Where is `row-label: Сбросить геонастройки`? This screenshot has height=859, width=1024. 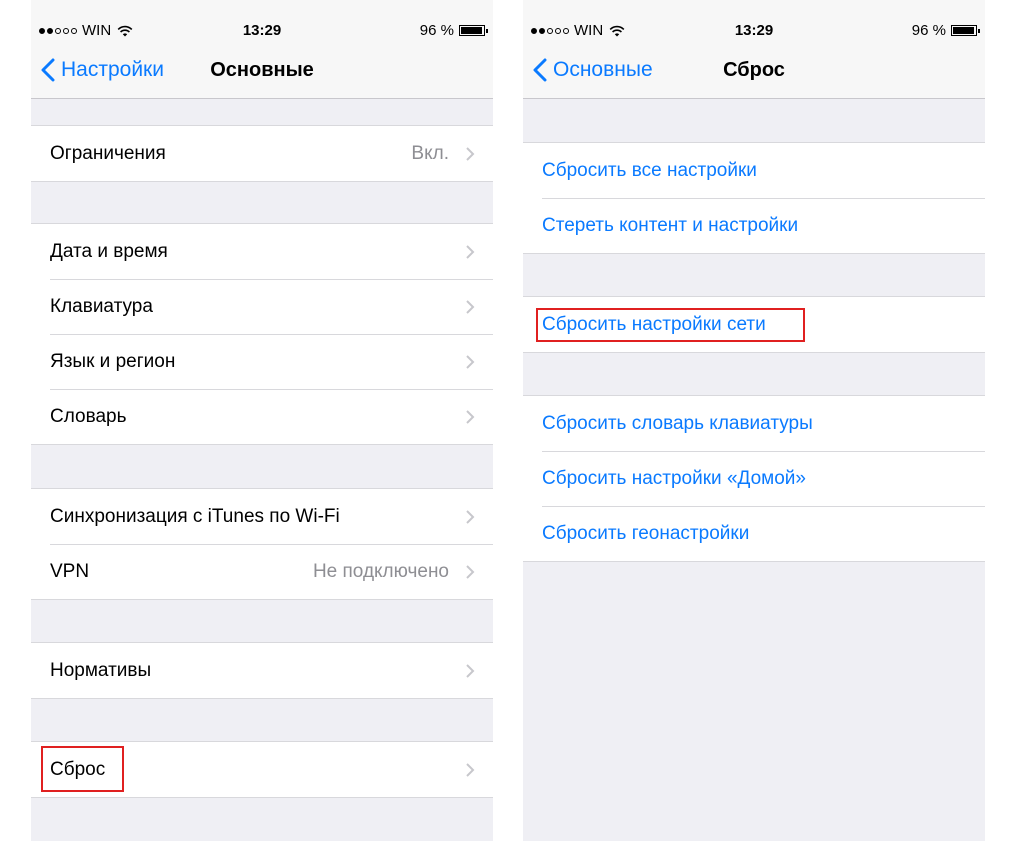
row-label: Сбросить геонастройки is located at coordinates (646, 533).